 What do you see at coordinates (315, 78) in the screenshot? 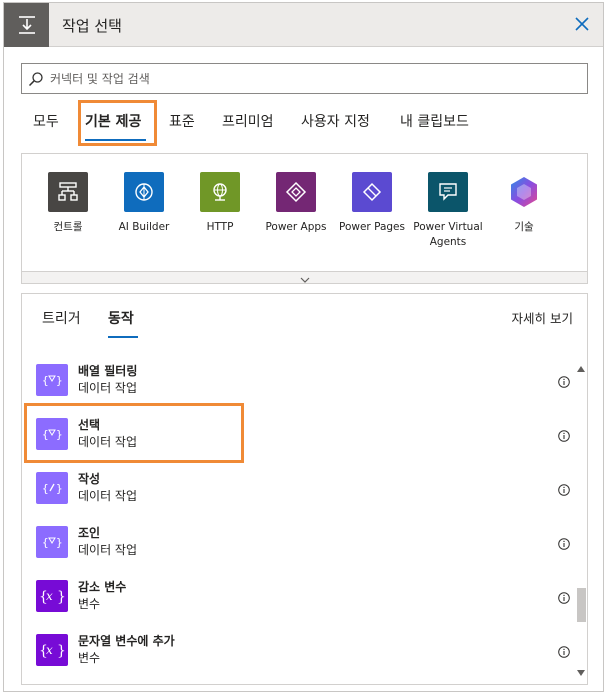
I see `search-input` at bounding box center [315, 78].